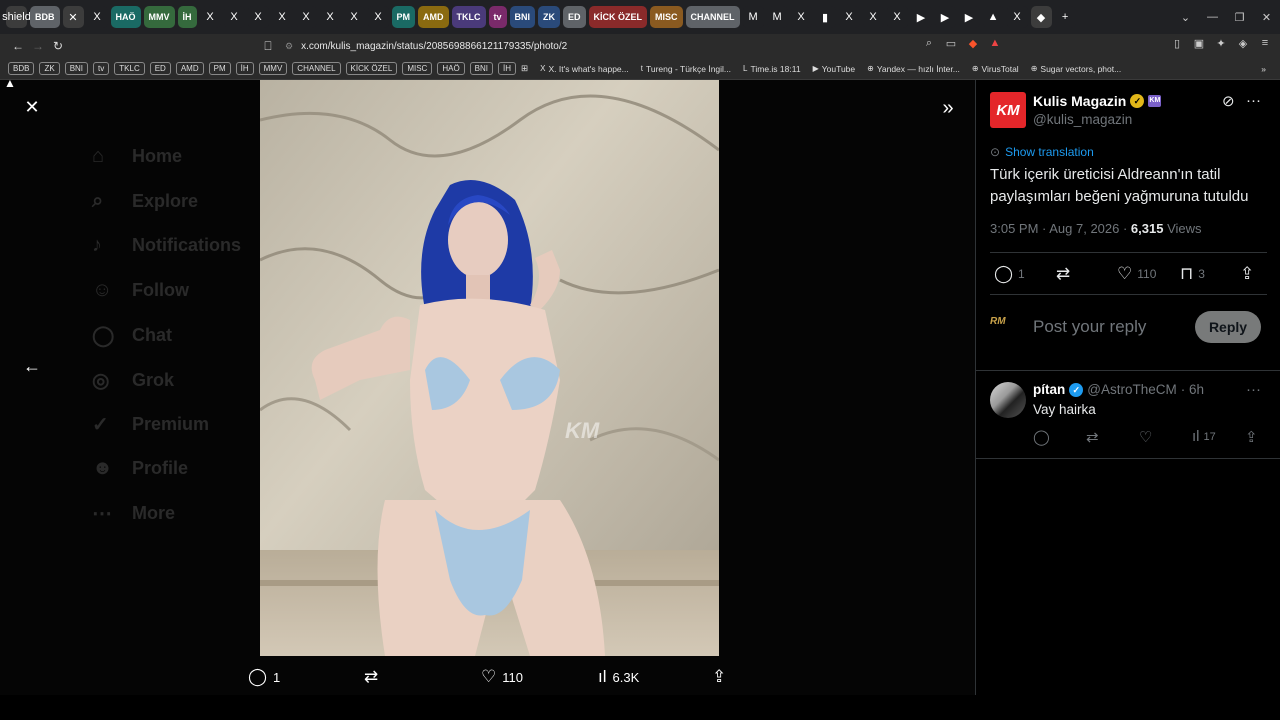  Describe the element at coordinates (306, 17) in the screenshot. I see `tab-11: X` at that location.